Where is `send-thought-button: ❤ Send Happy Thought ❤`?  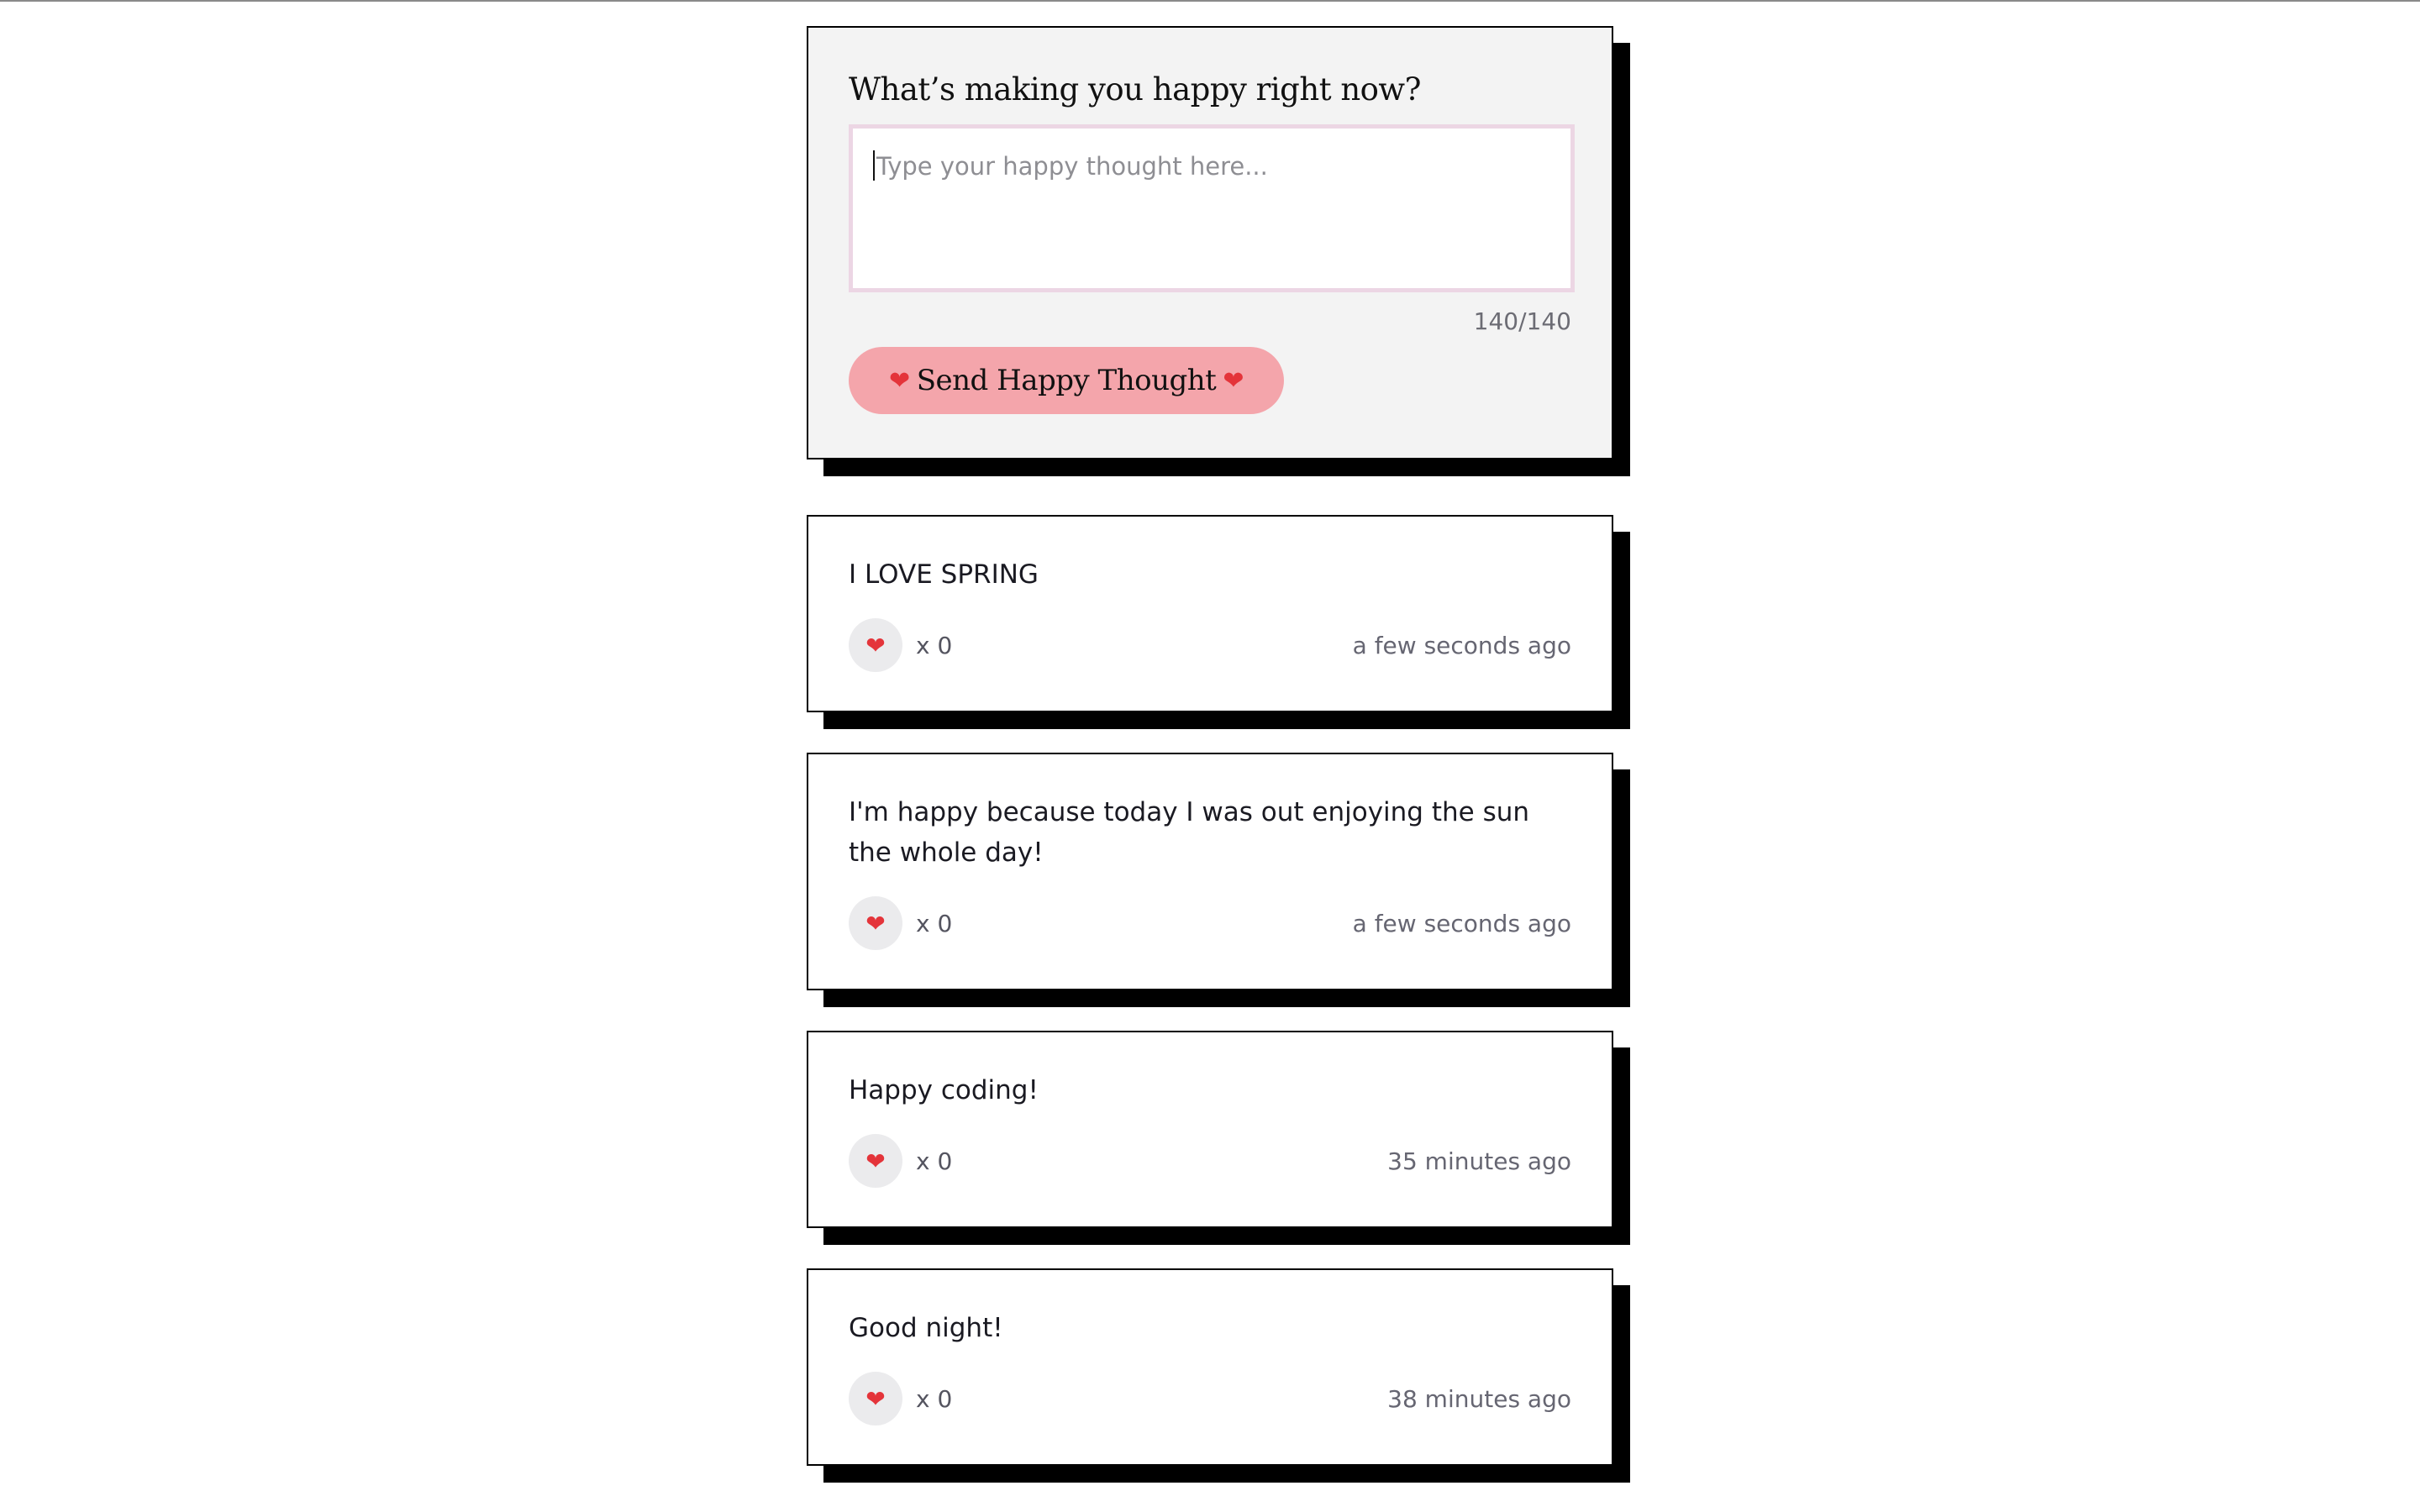 send-thought-button: ❤ Send Happy Thought ❤ is located at coordinates (1066, 381).